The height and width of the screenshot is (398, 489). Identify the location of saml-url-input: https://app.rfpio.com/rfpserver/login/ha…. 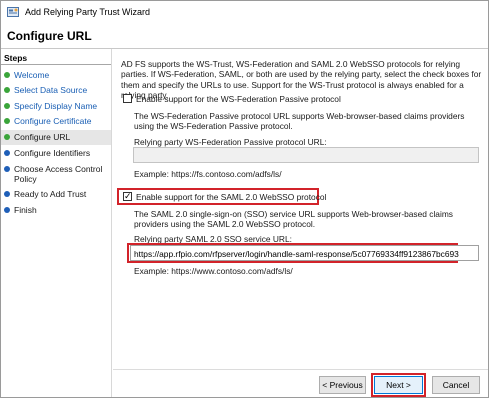
(304, 253).